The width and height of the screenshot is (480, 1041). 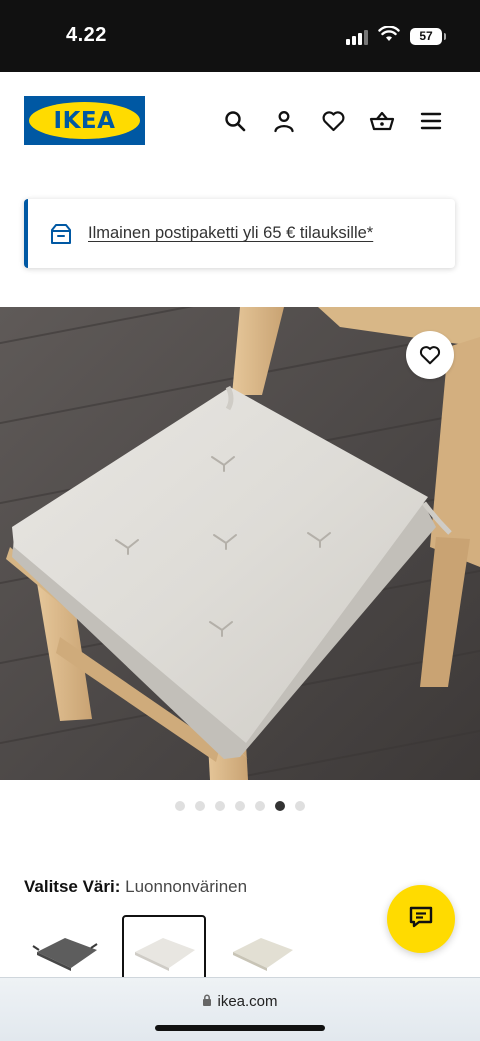 What do you see at coordinates (382, 121) in the screenshot?
I see `shopping-basket-icon` at bounding box center [382, 121].